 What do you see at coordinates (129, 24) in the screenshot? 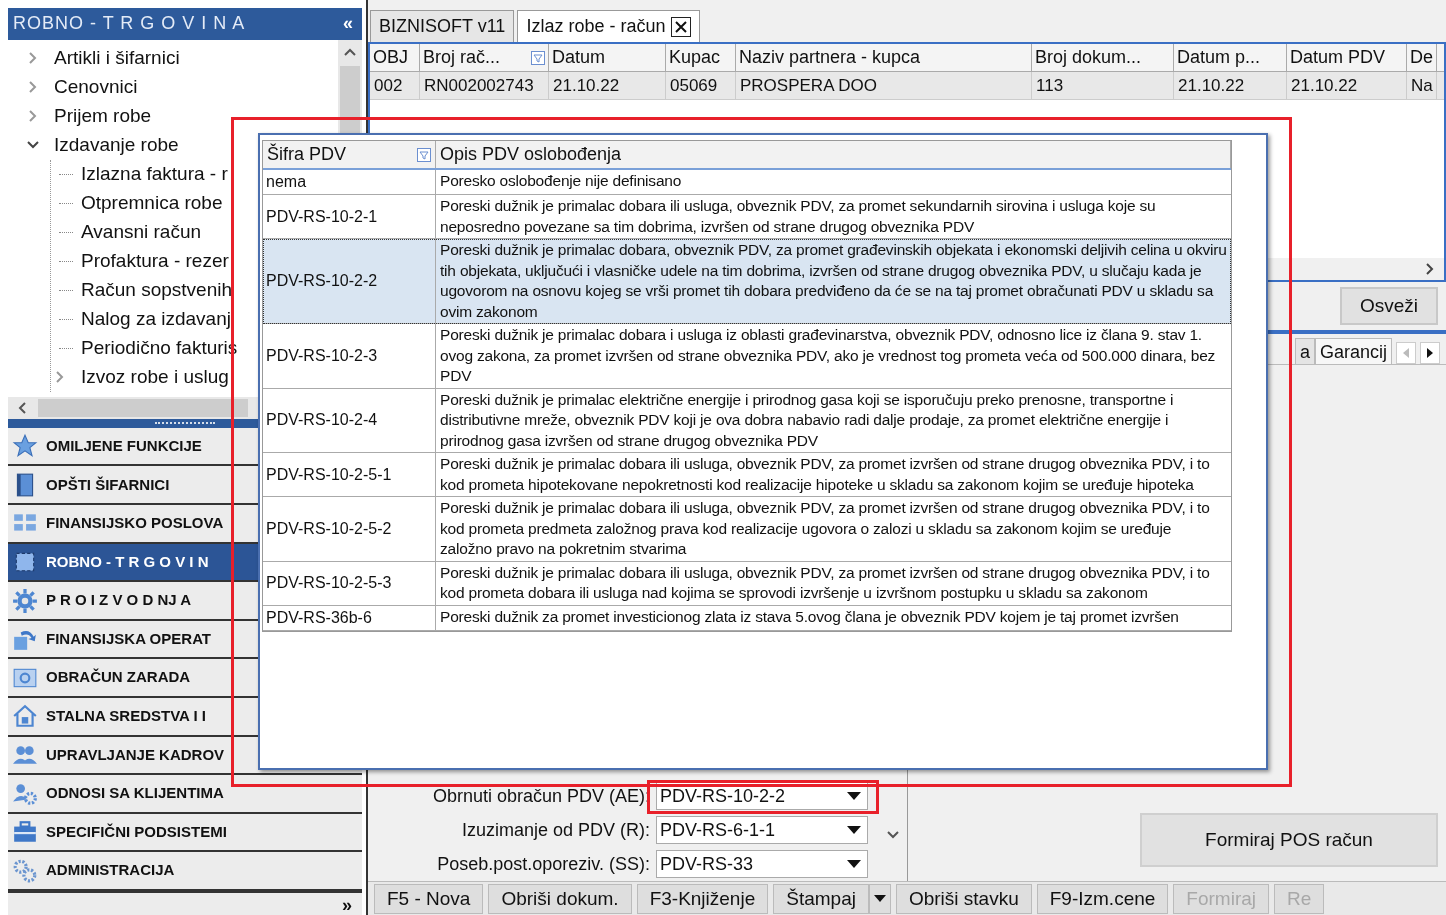
I see `sidebar-title: ROBNO - T R G O V I N A` at bounding box center [129, 24].